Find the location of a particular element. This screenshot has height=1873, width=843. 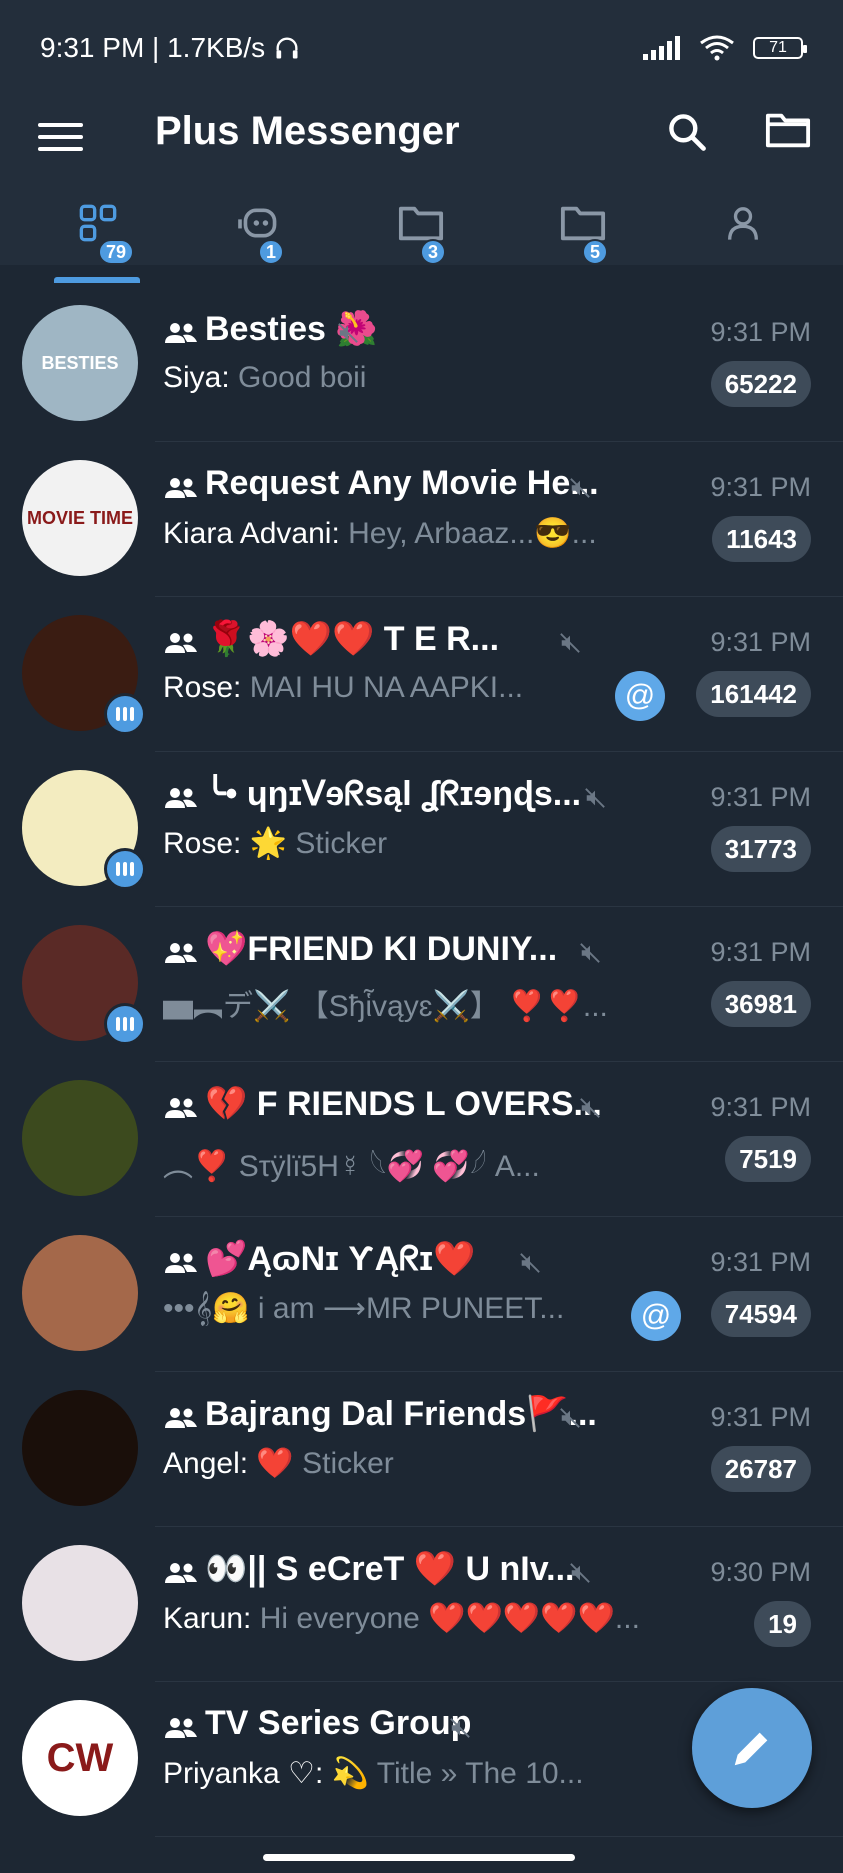

tab-folder-1: 3 is located at coordinates (420, 230).